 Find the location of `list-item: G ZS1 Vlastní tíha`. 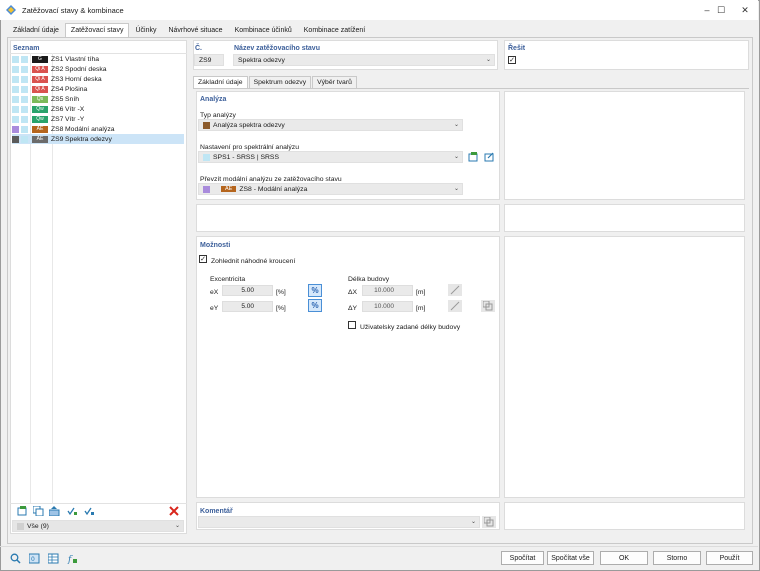

list-item: G ZS1 Vlastní tíha is located at coordinates (98, 59).